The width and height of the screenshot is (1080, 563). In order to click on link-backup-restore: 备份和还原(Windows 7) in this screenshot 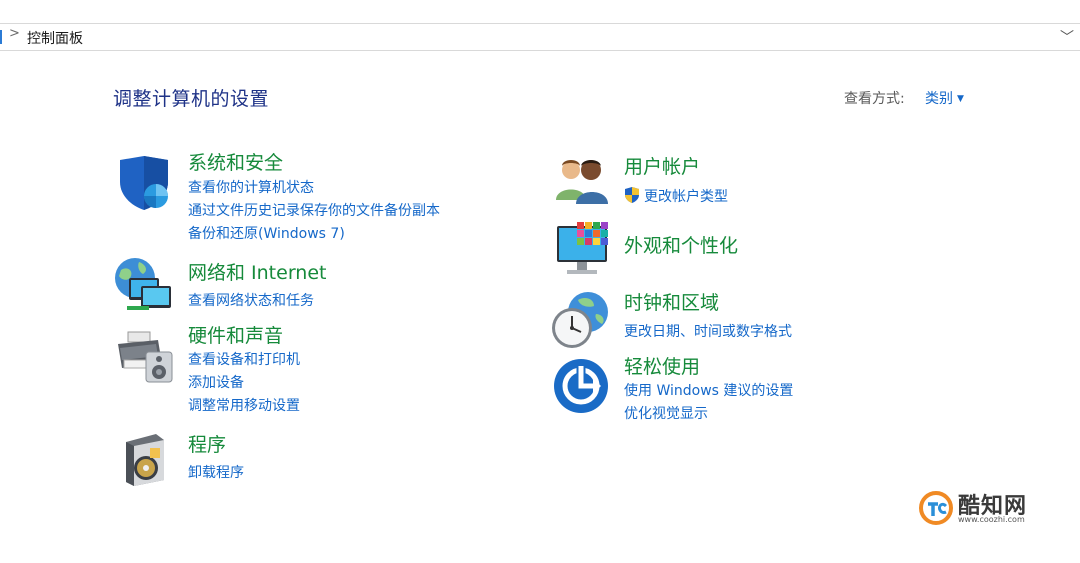, I will do `click(266, 233)`.